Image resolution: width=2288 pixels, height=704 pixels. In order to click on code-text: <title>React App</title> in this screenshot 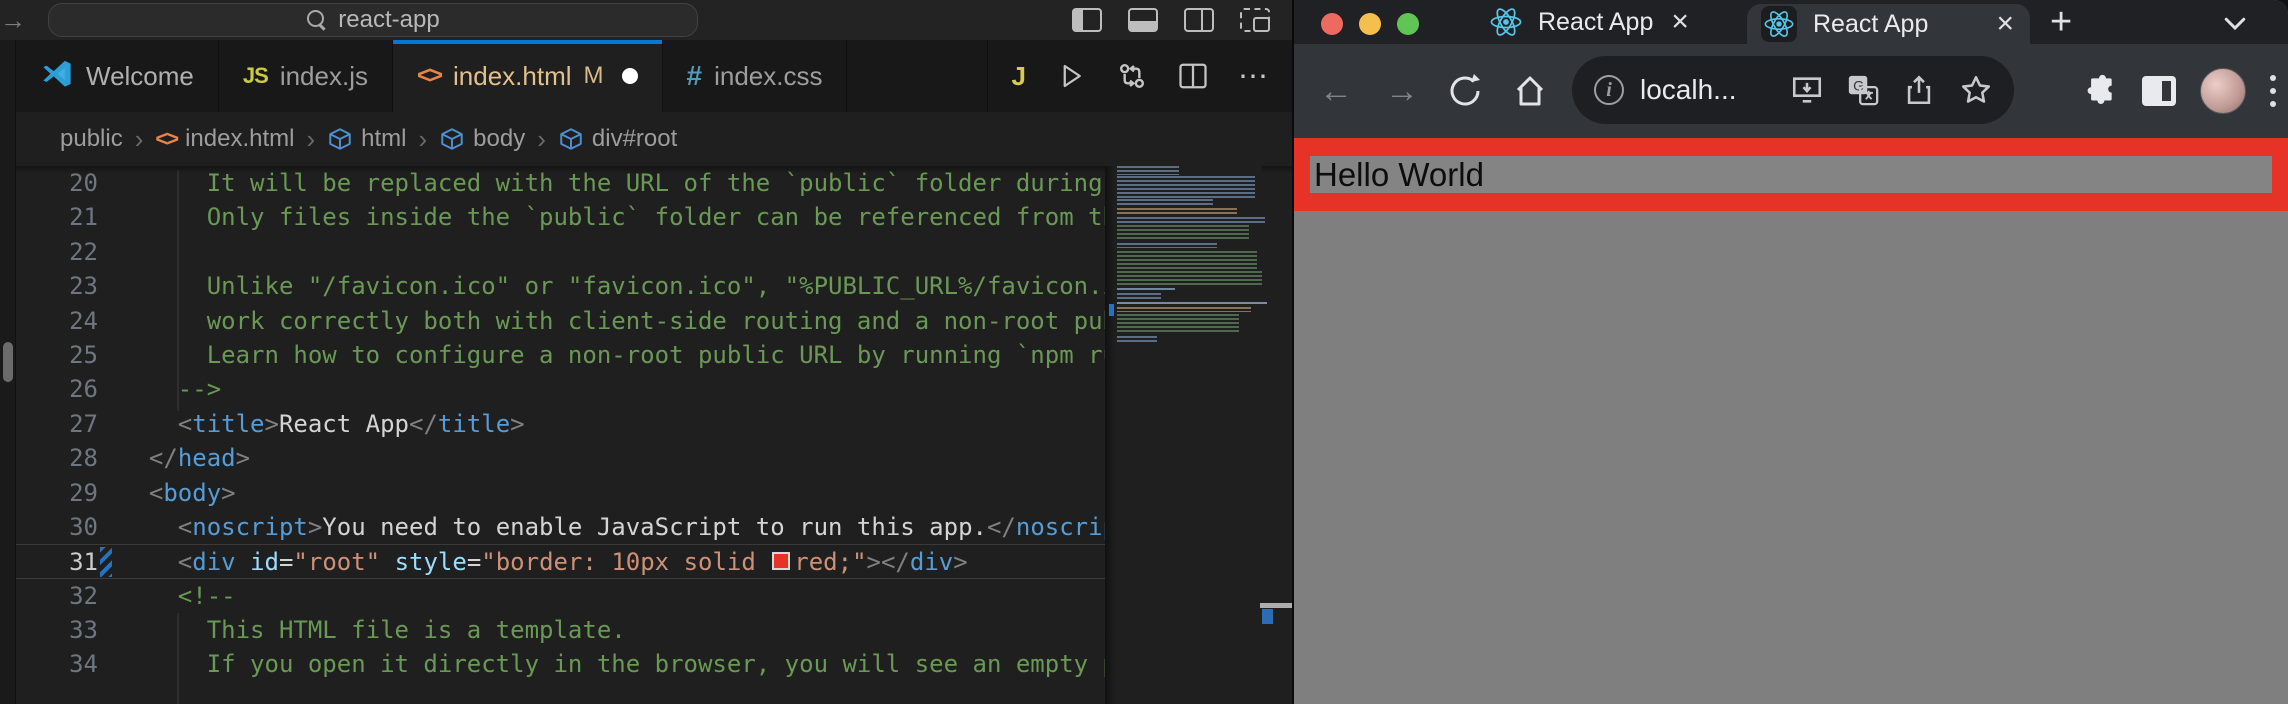, I will do `click(351, 423)`.